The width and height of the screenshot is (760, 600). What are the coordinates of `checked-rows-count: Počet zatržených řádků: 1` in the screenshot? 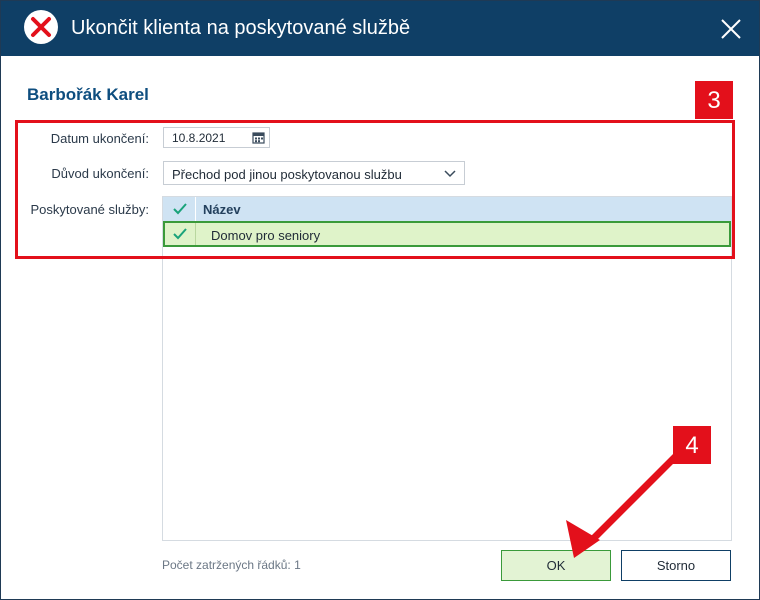 It's located at (231, 565).